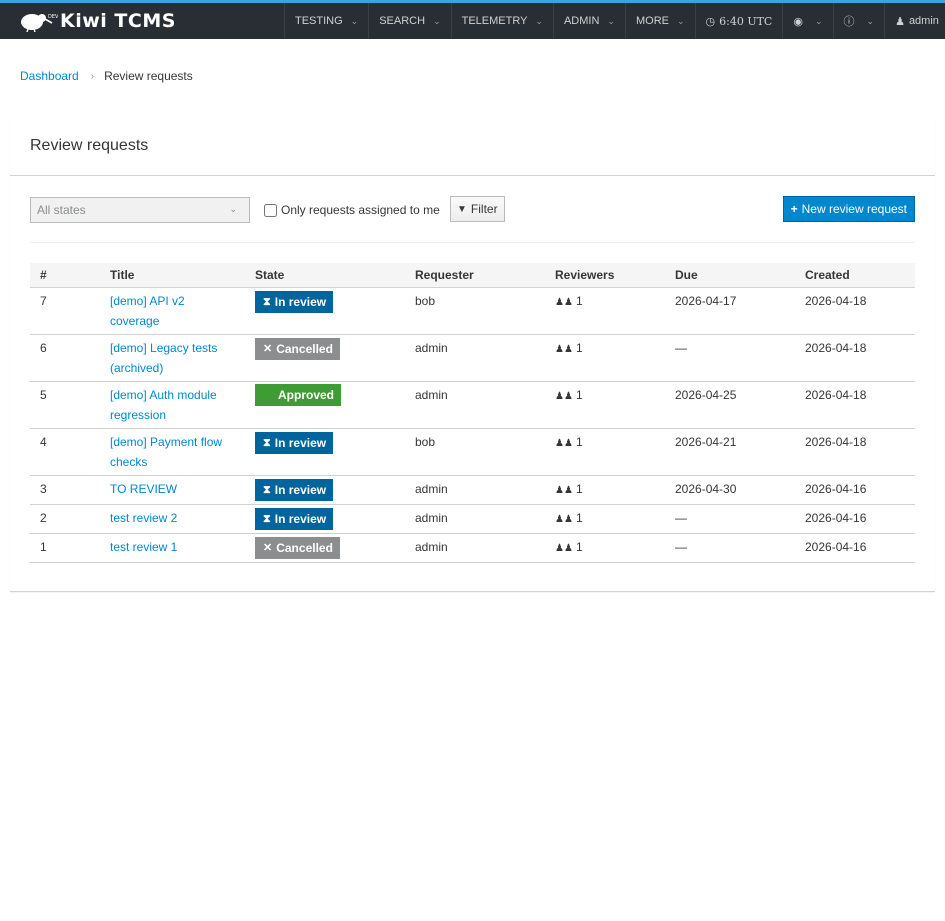 This screenshot has width=945, height=921. Describe the element at coordinates (65, 452) in the screenshot. I see `cell-id: 4` at that location.